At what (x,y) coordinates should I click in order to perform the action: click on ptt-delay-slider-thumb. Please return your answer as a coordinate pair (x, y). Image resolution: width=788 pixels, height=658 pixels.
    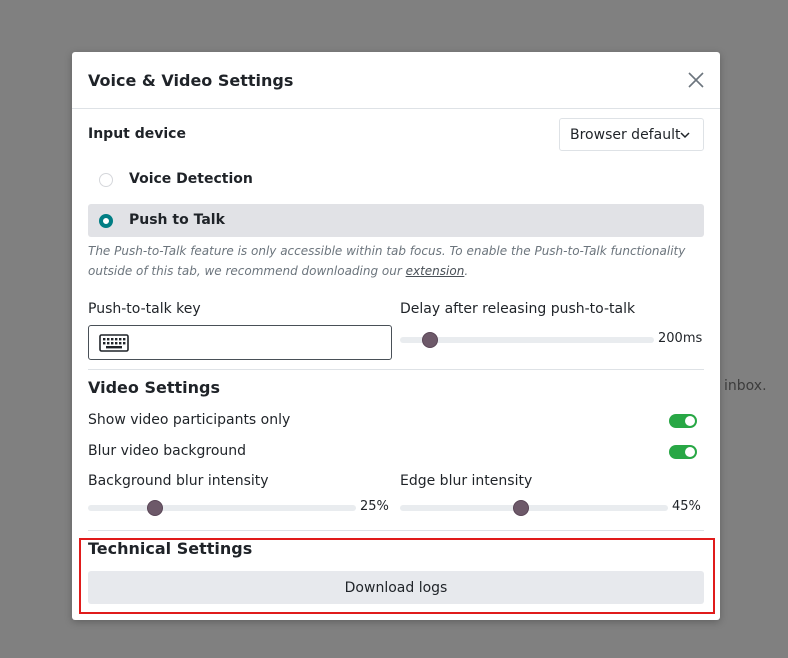
    Looking at the image, I should click on (430, 340).